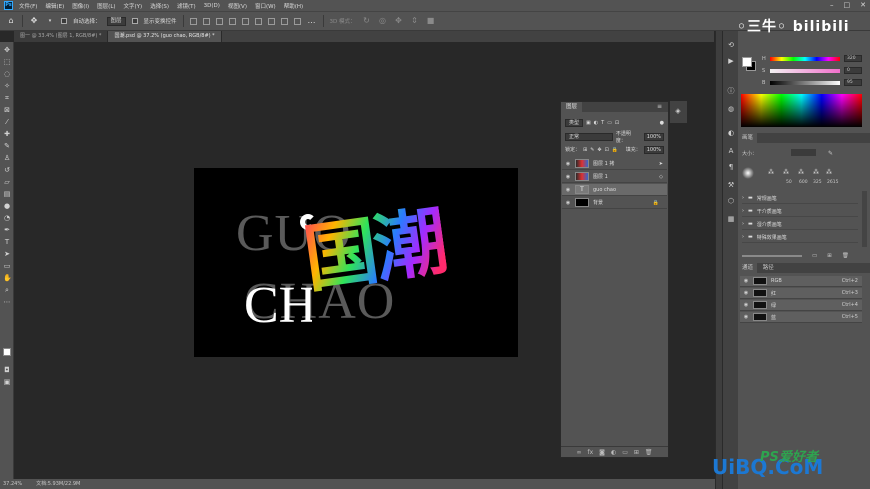 The height and width of the screenshot is (489, 870). I want to click on align-center-icon, so click(206, 21).